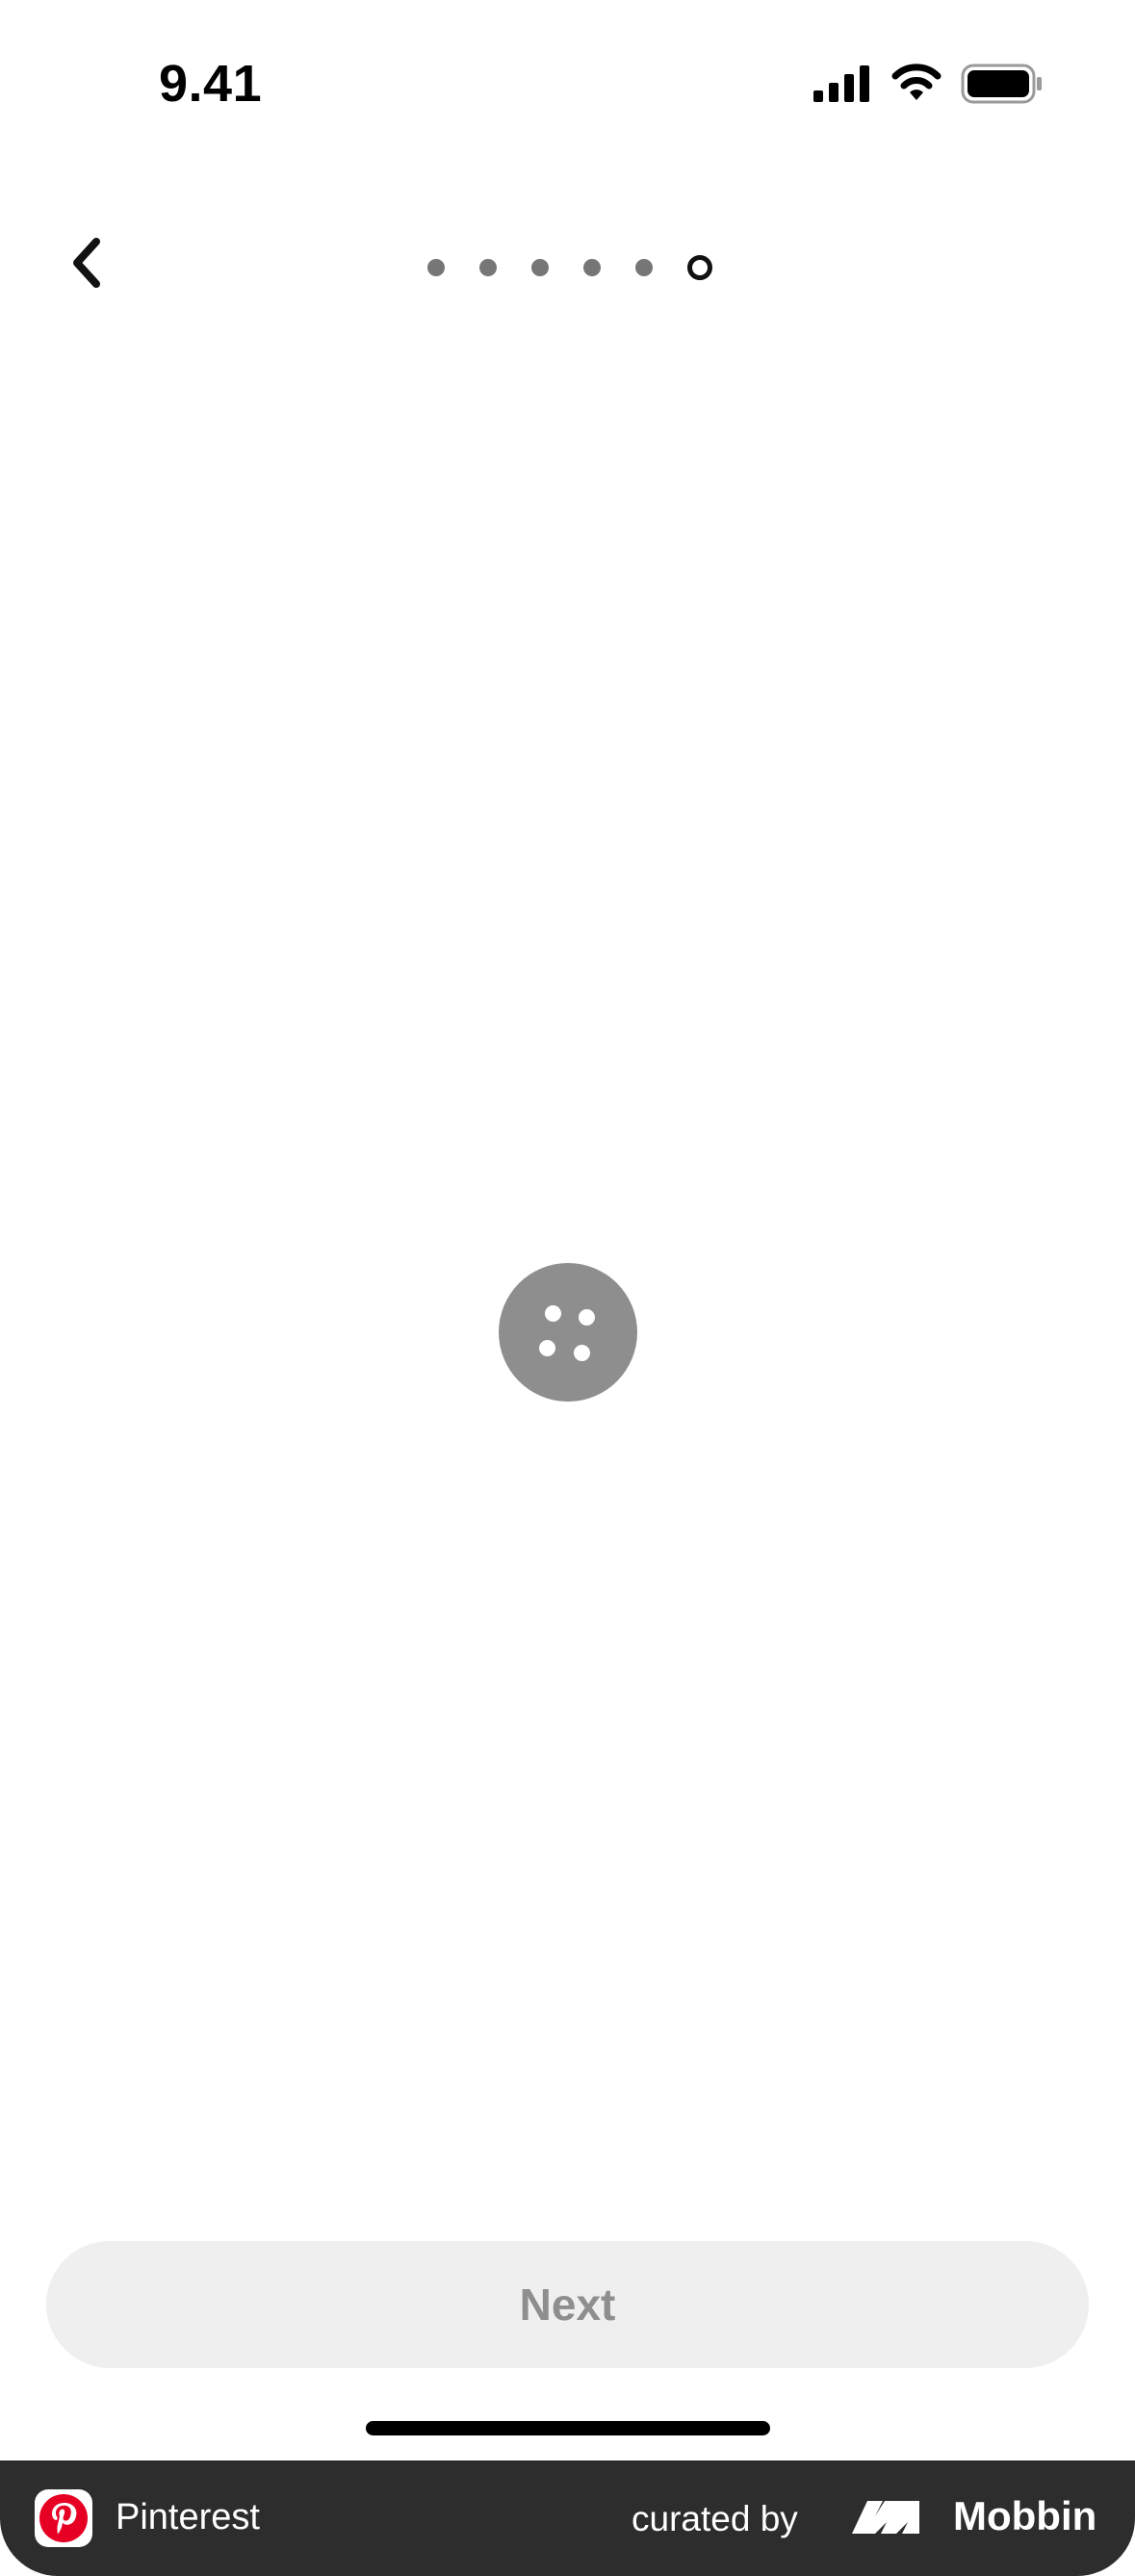 Image resolution: width=1135 pixels, height=2576 pixels. What do you see at coordinates (567, 2304) in the screenshot?
I see `next-button: Next` at bounding box center [567, 2304].